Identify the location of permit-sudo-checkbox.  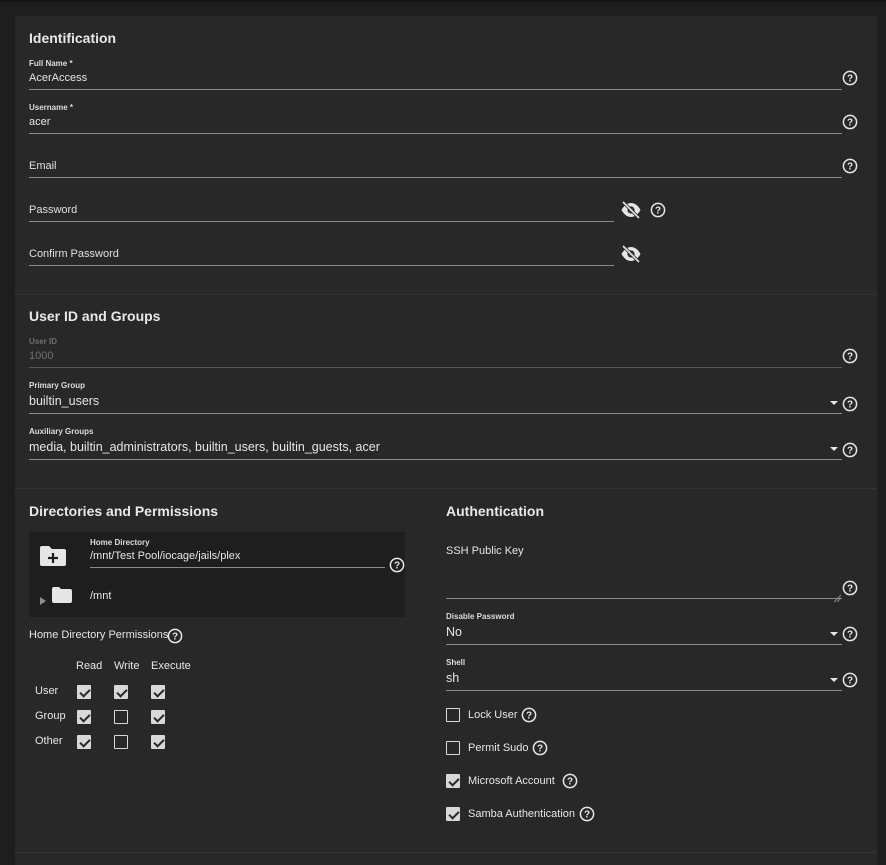
(453, 748).